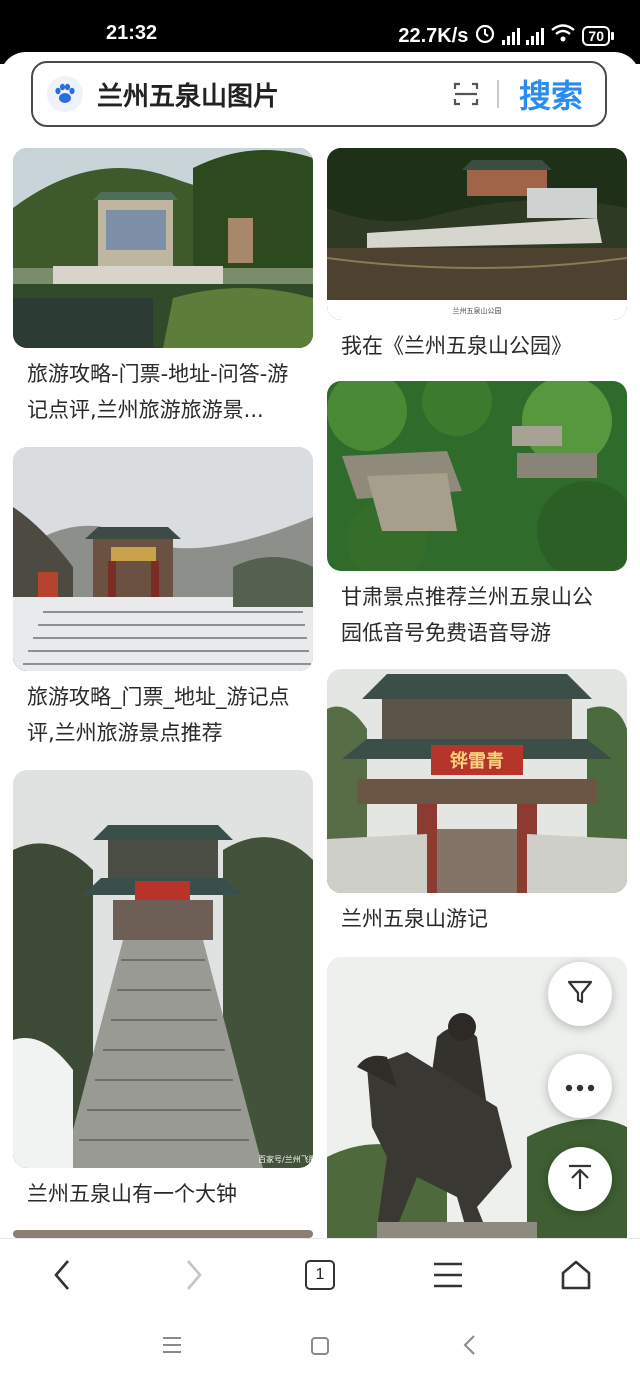 The image size is (640, 1386). I want to click on image-watermark: 百家号/兰州飞騰, so click(285, 1159).